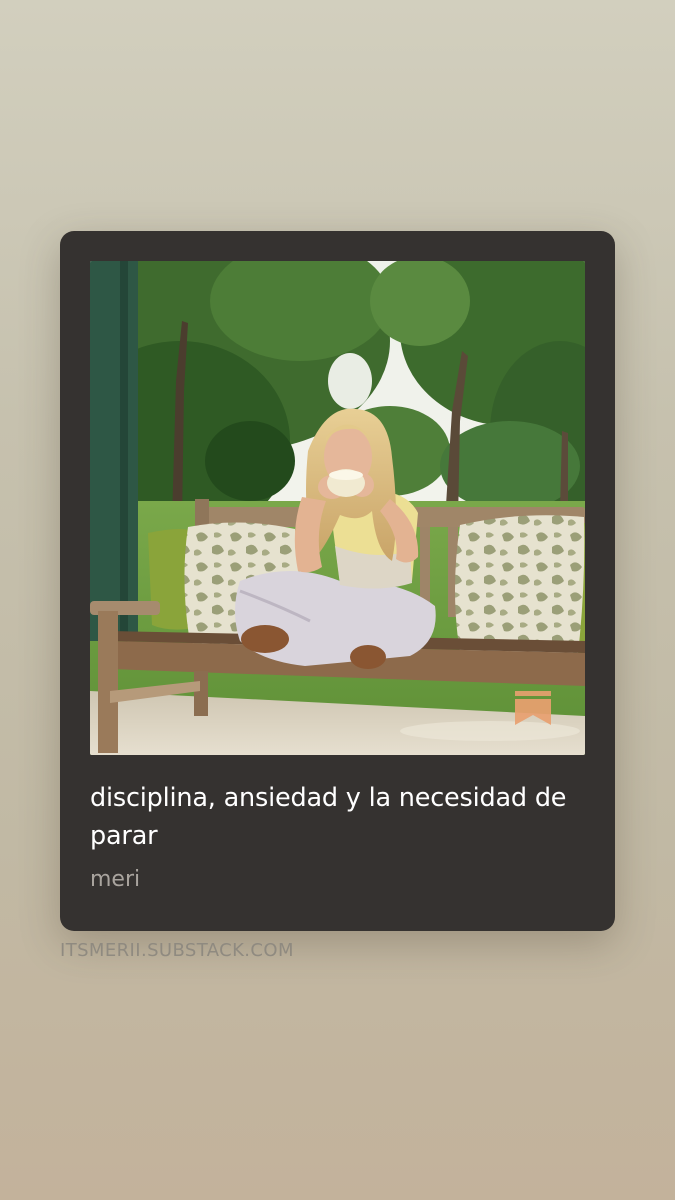  I want to click on post-author: meri, so click(115, 880).